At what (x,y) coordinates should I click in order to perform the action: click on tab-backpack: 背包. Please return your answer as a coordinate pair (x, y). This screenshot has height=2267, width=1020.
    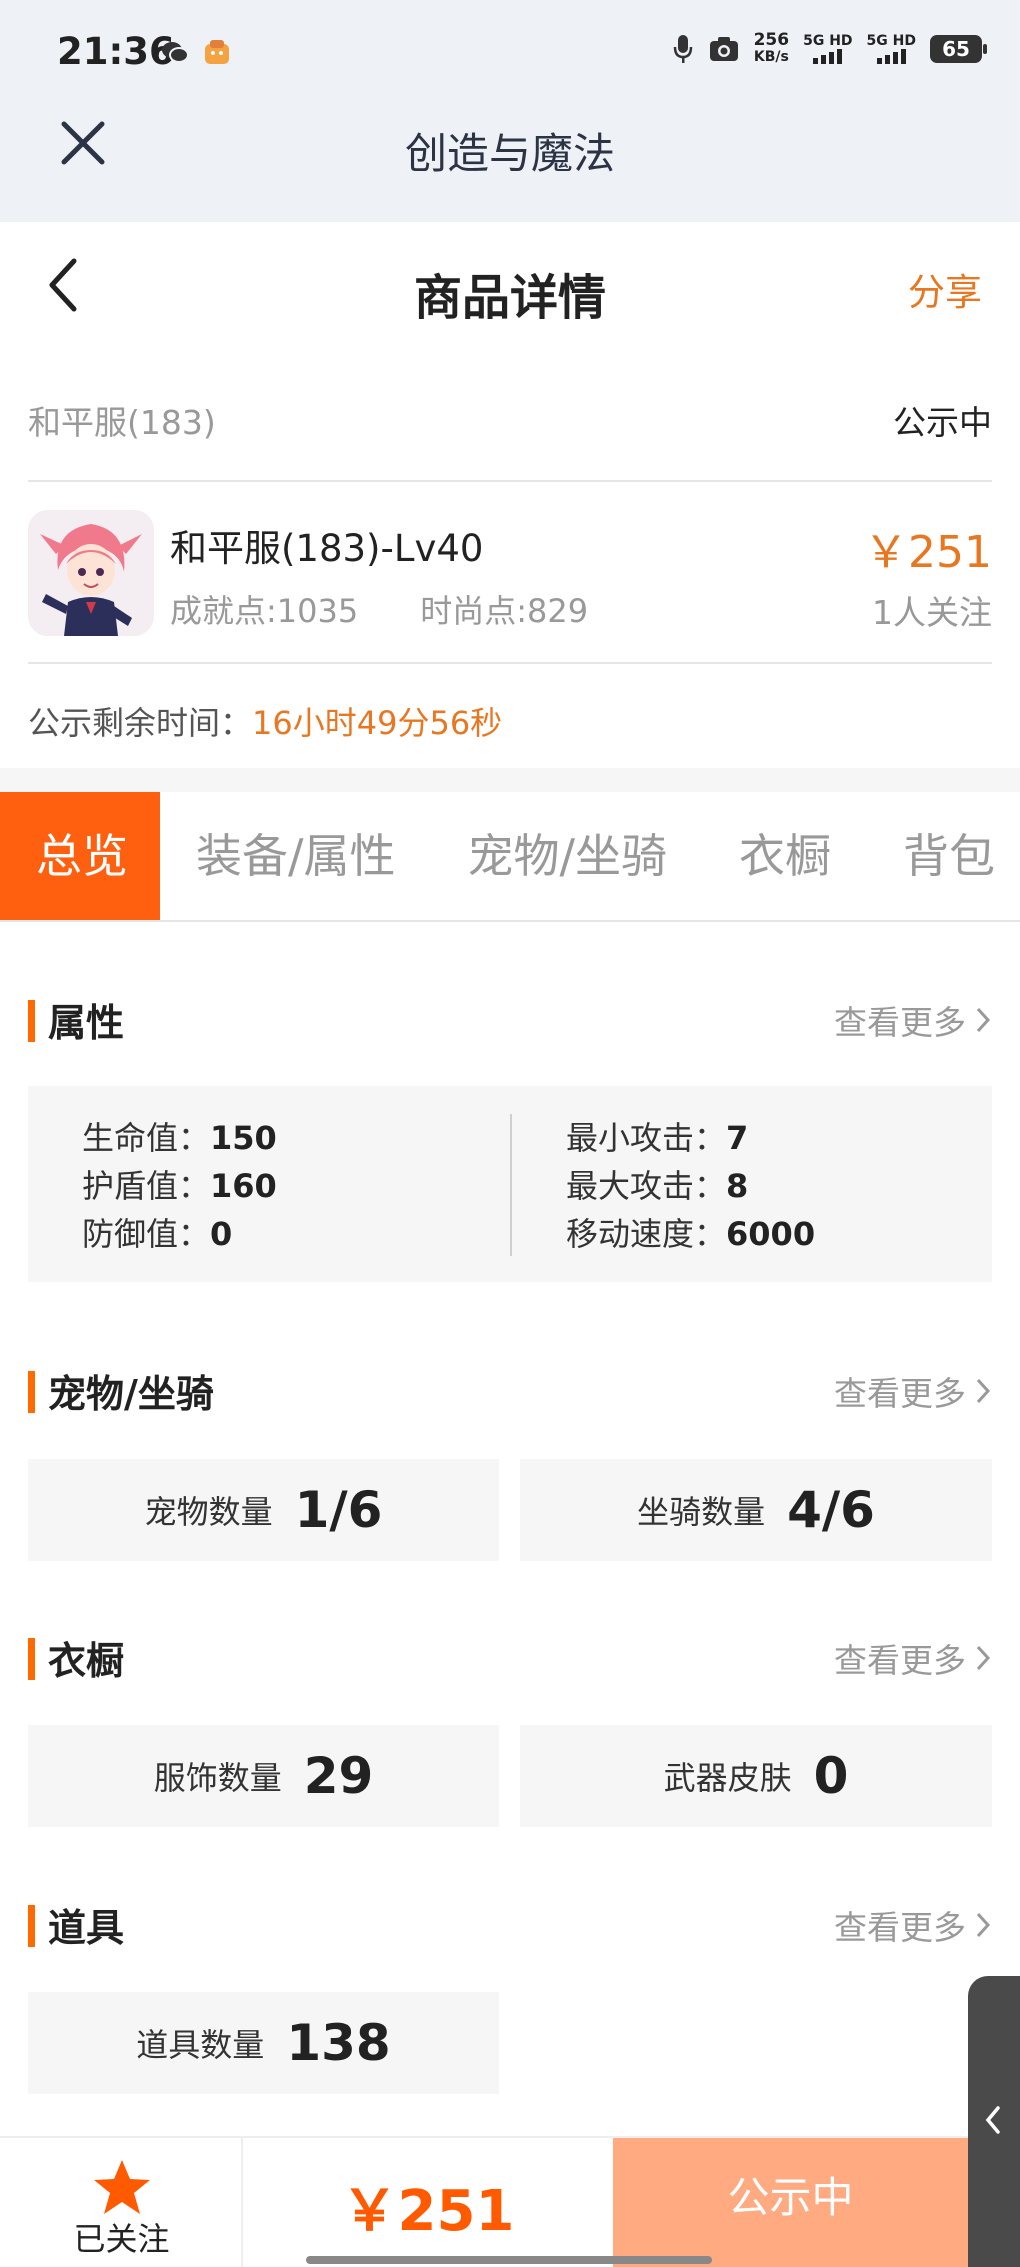
    Looking at the image, I should click on (943, 856).